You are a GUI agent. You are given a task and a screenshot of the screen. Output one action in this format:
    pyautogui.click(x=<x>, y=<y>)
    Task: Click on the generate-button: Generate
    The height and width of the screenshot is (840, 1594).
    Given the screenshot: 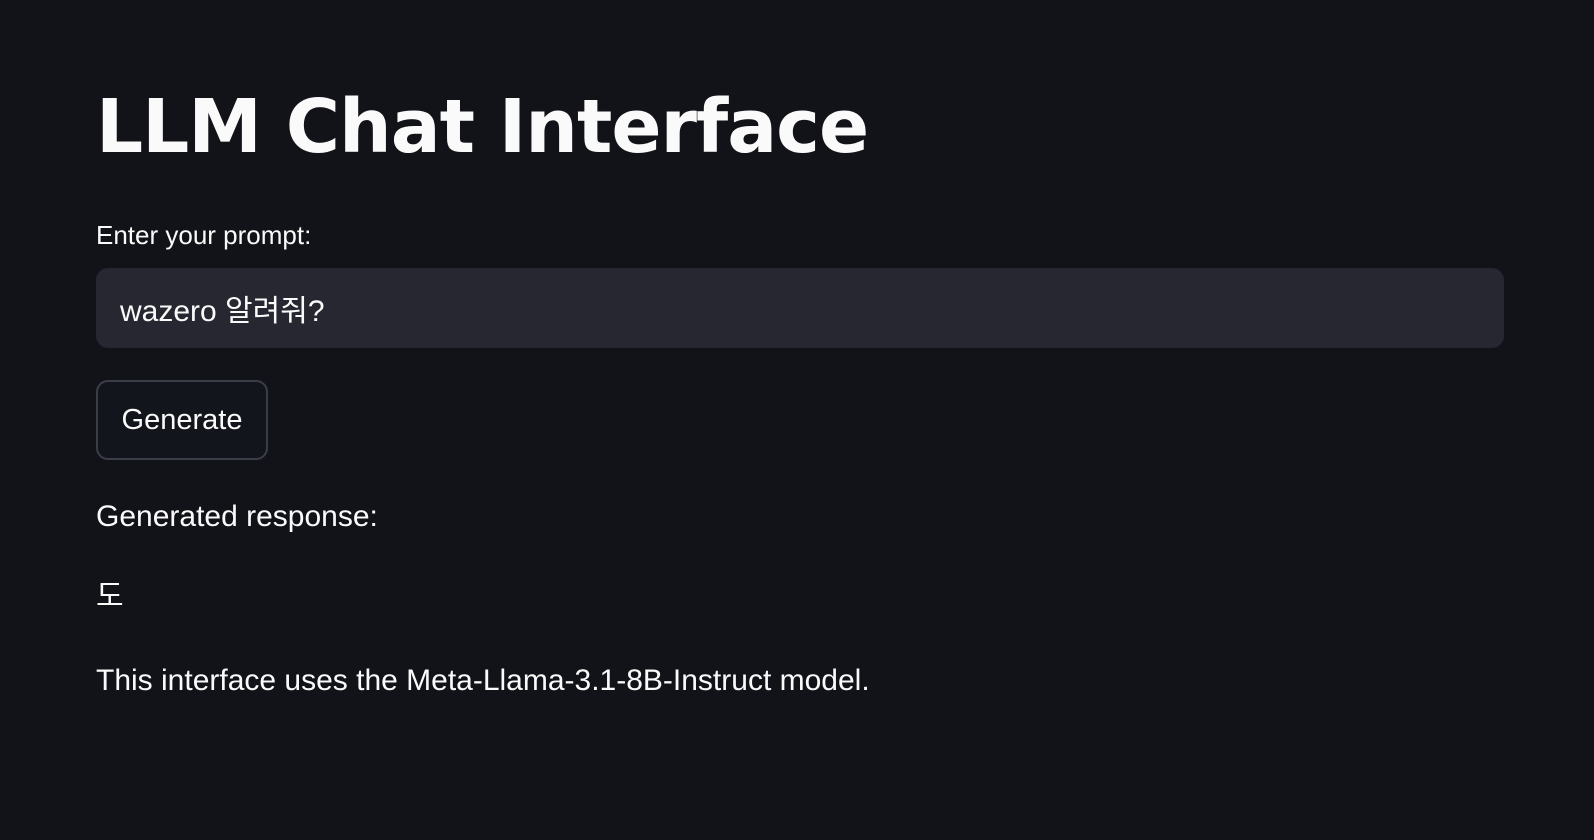 What is the action you would take?
    pyautogui.click(x=182, y=420)
    